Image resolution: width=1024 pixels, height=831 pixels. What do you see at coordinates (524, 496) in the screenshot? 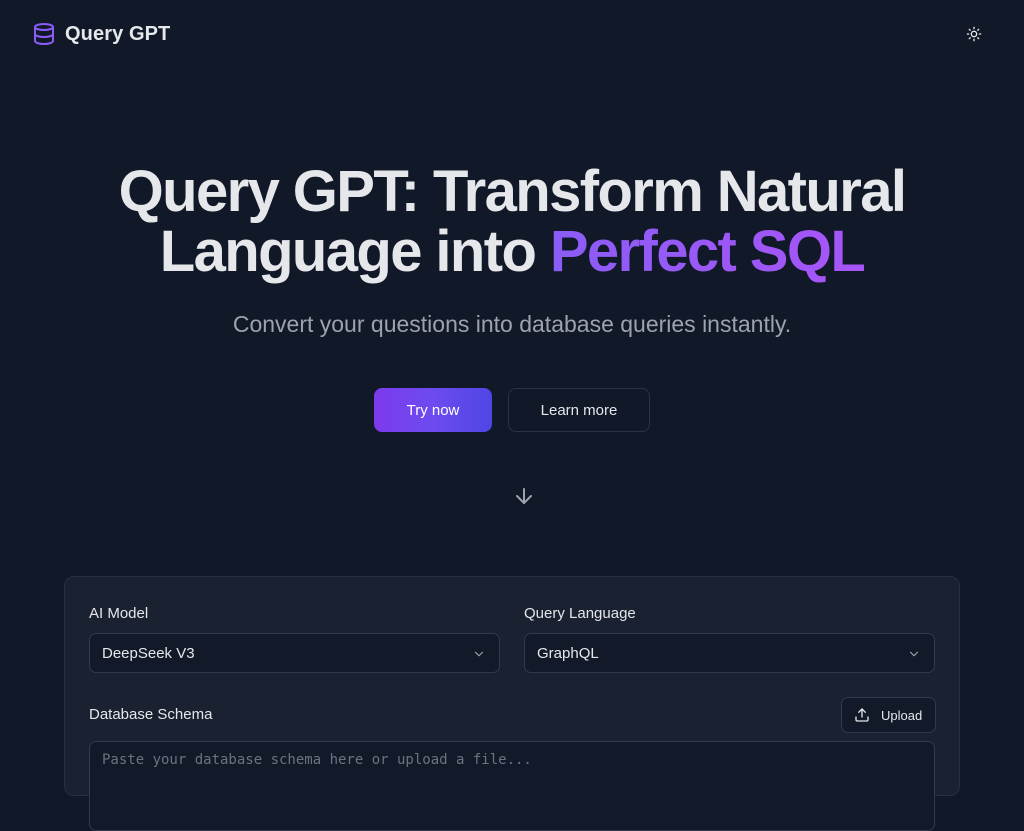
I see `arrow-down-icon` at bounding box center [524, 496].